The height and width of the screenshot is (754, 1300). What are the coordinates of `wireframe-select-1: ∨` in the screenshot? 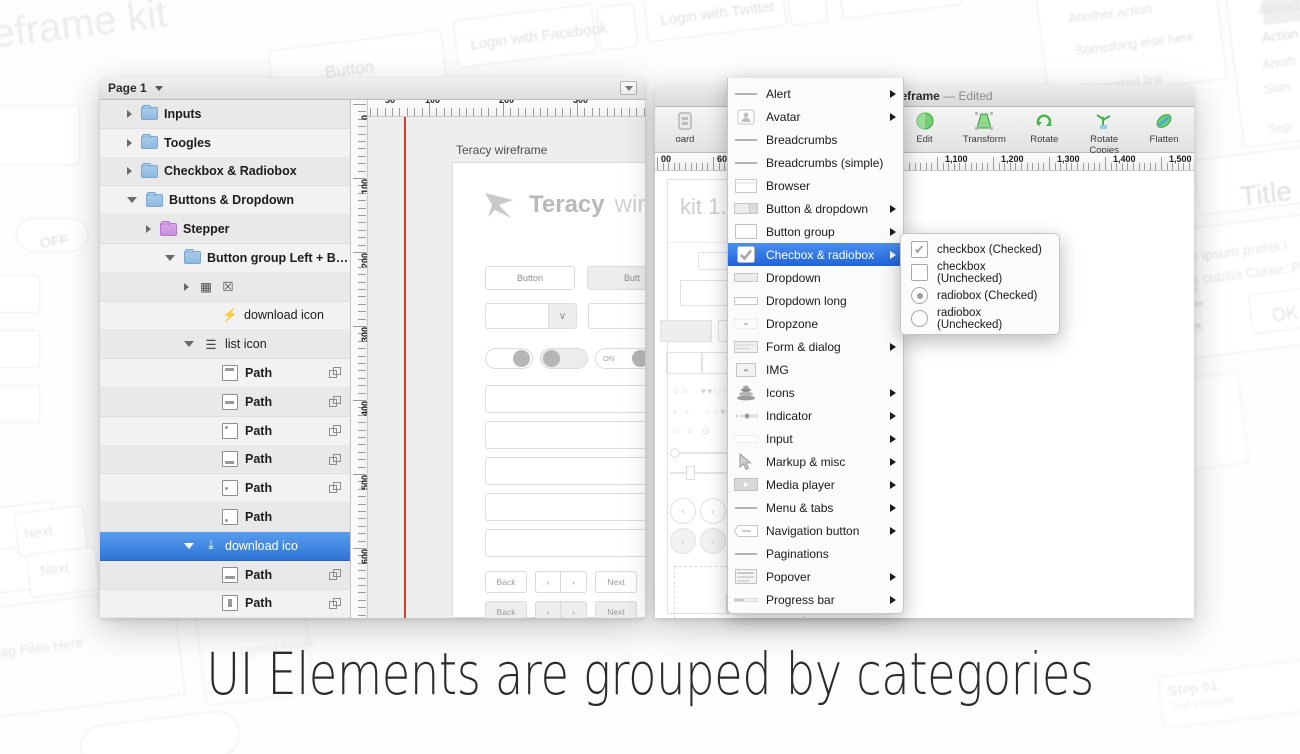 It's located at (531, 316).